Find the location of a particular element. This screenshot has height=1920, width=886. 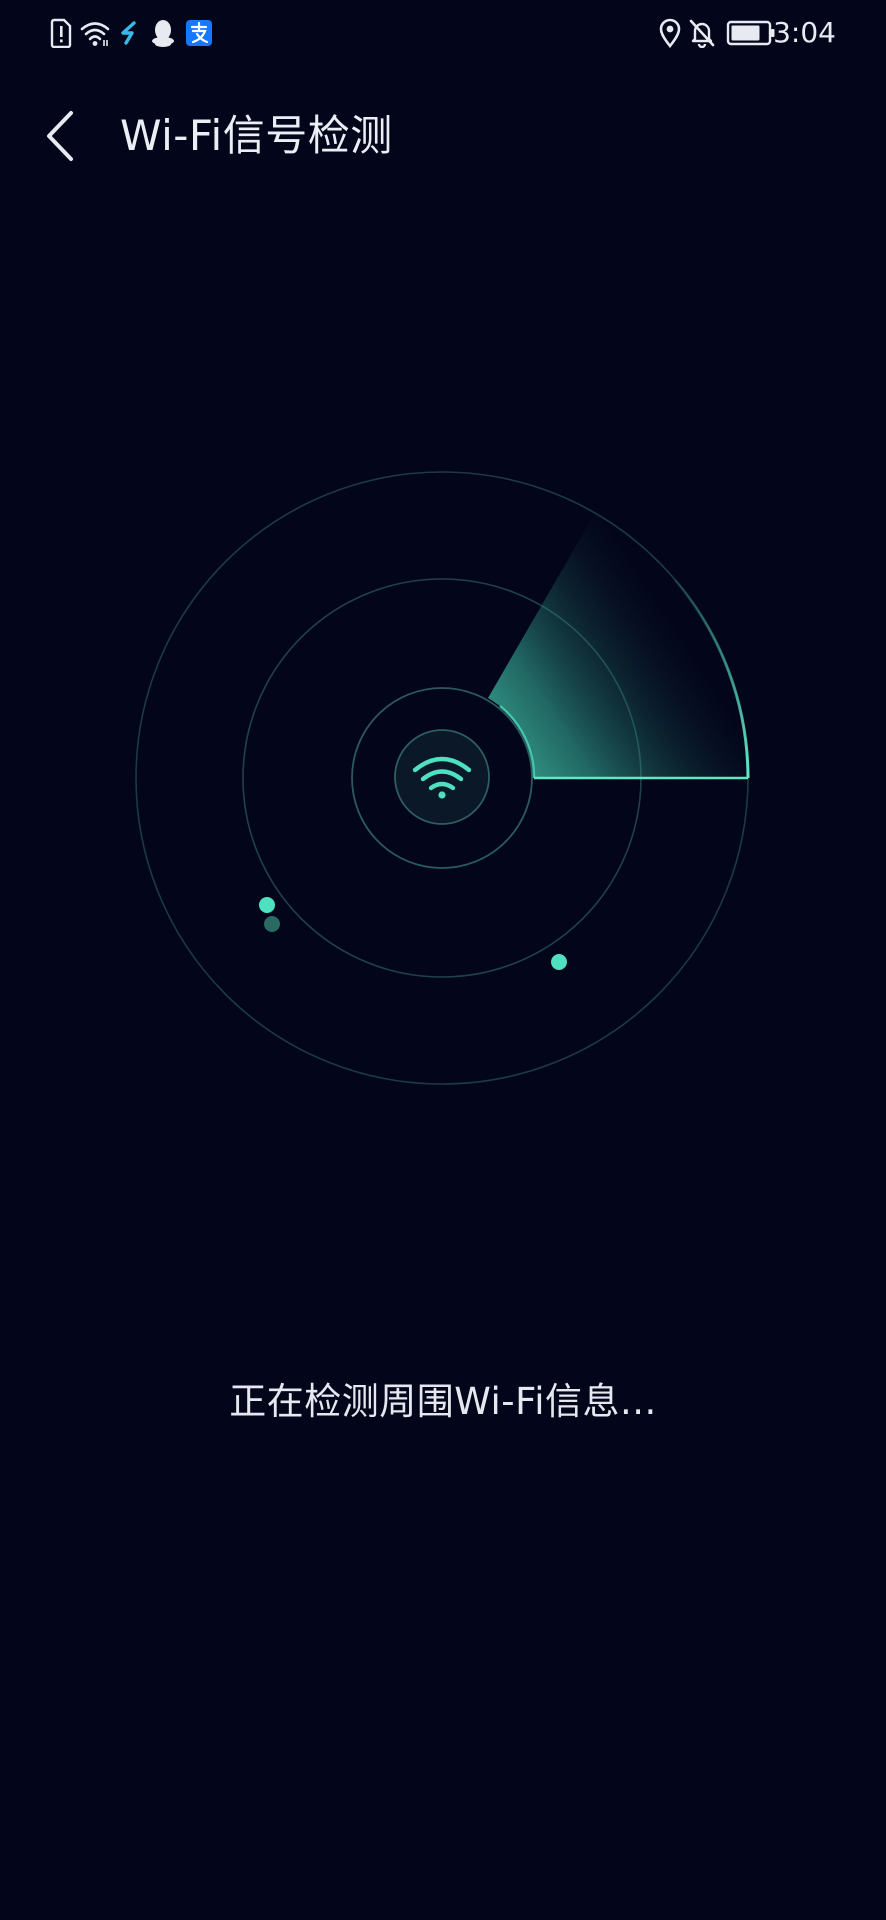

chevron-left-icon is located at coordinates (60, 136).